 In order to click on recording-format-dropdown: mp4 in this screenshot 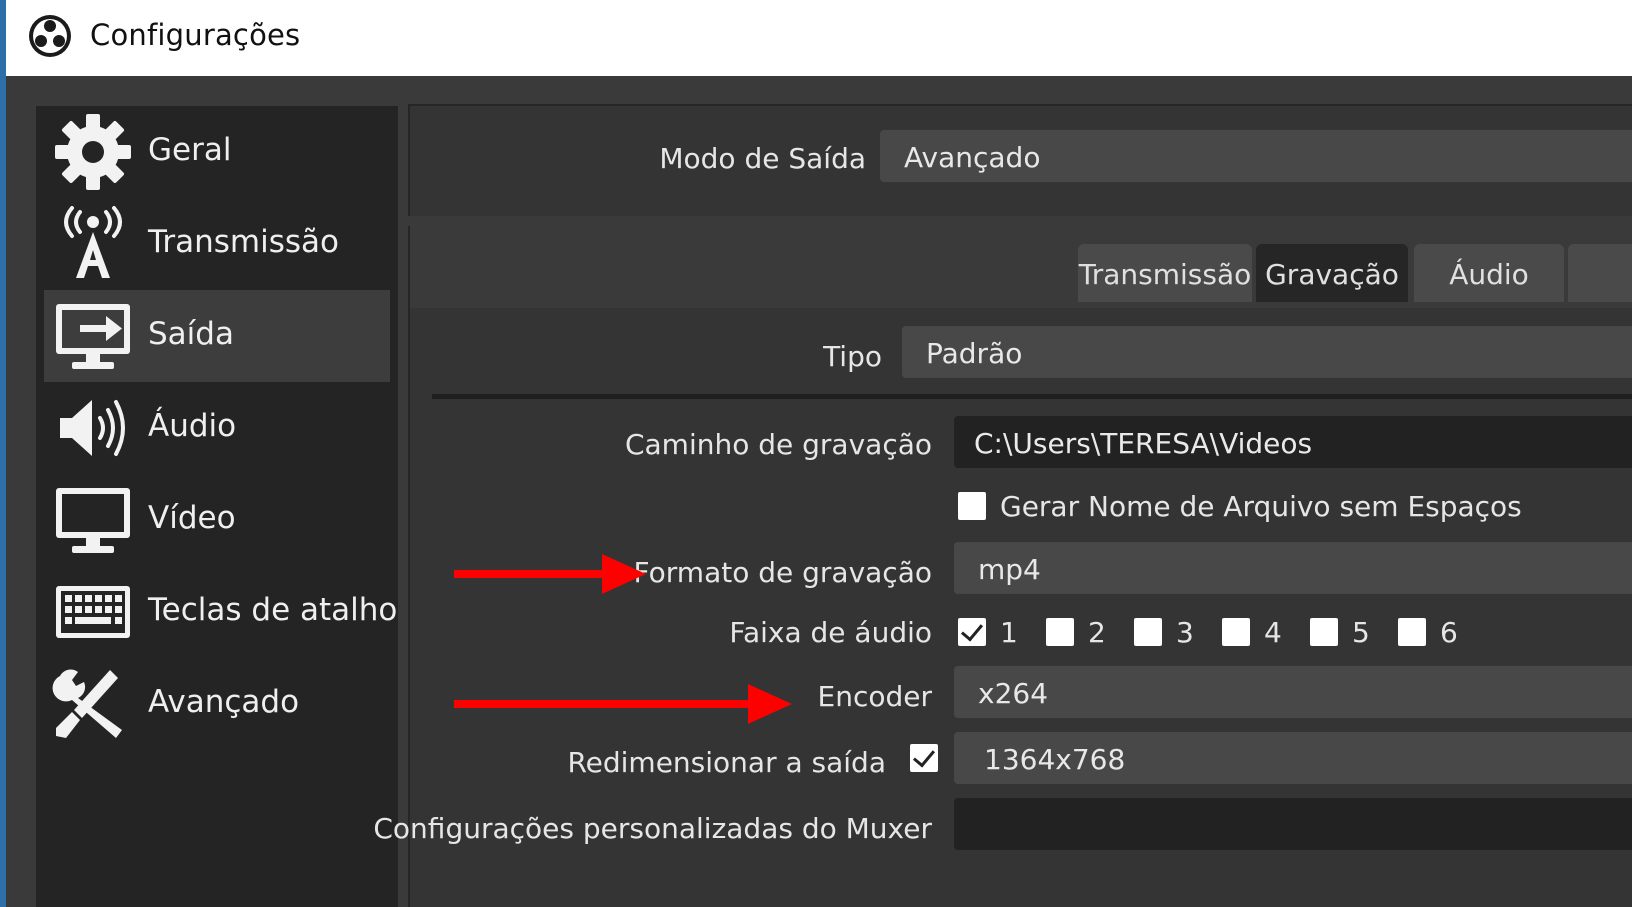, I will do `click(1293, 568)`.